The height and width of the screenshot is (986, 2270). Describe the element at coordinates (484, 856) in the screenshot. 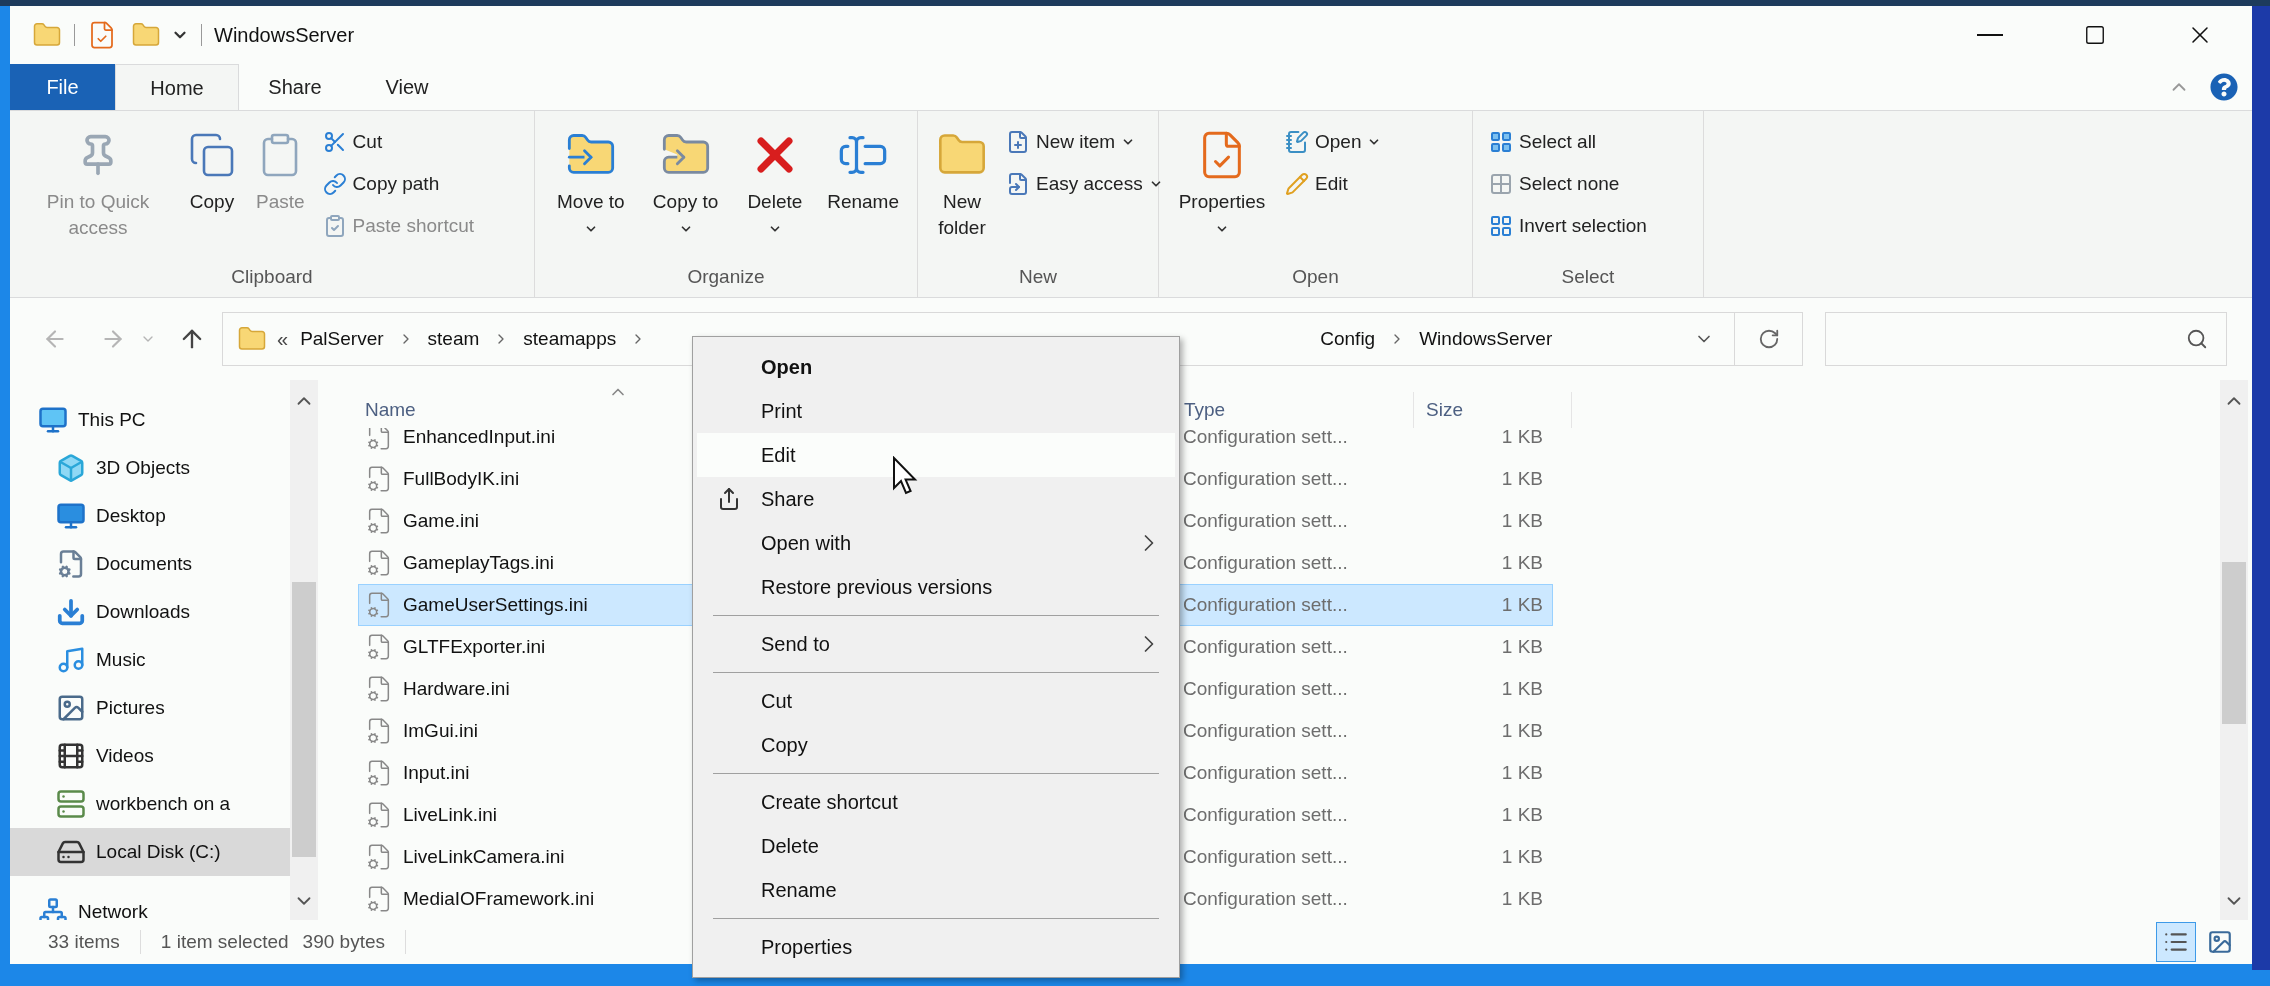

I see `file-name: LiveLinkCamera.ini` at that location.